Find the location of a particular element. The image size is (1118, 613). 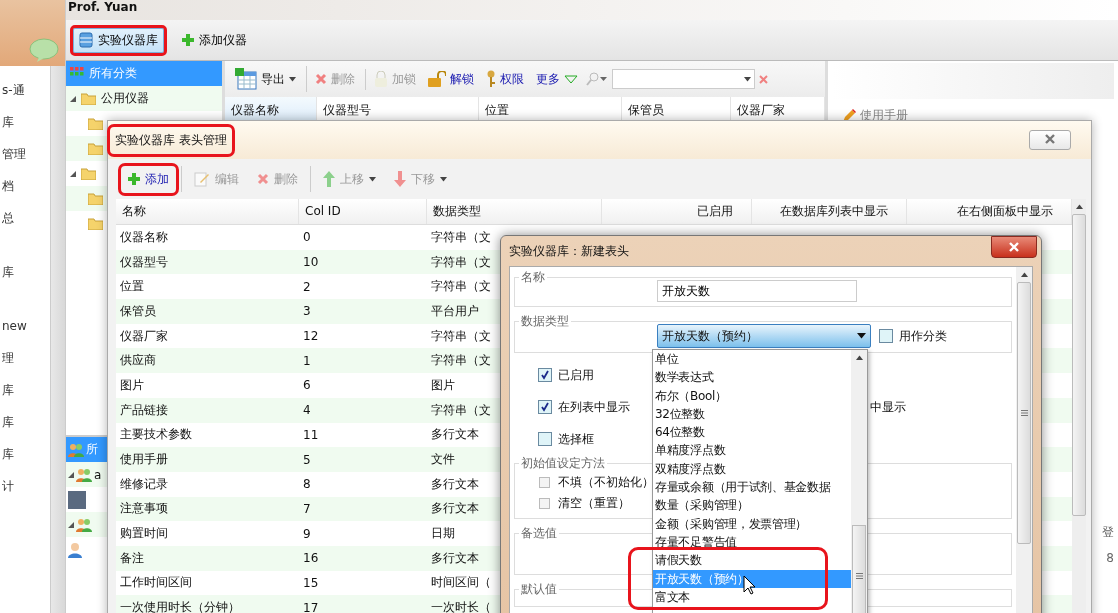

table-cell: 购置时间 is located at coordinates (144, 533).